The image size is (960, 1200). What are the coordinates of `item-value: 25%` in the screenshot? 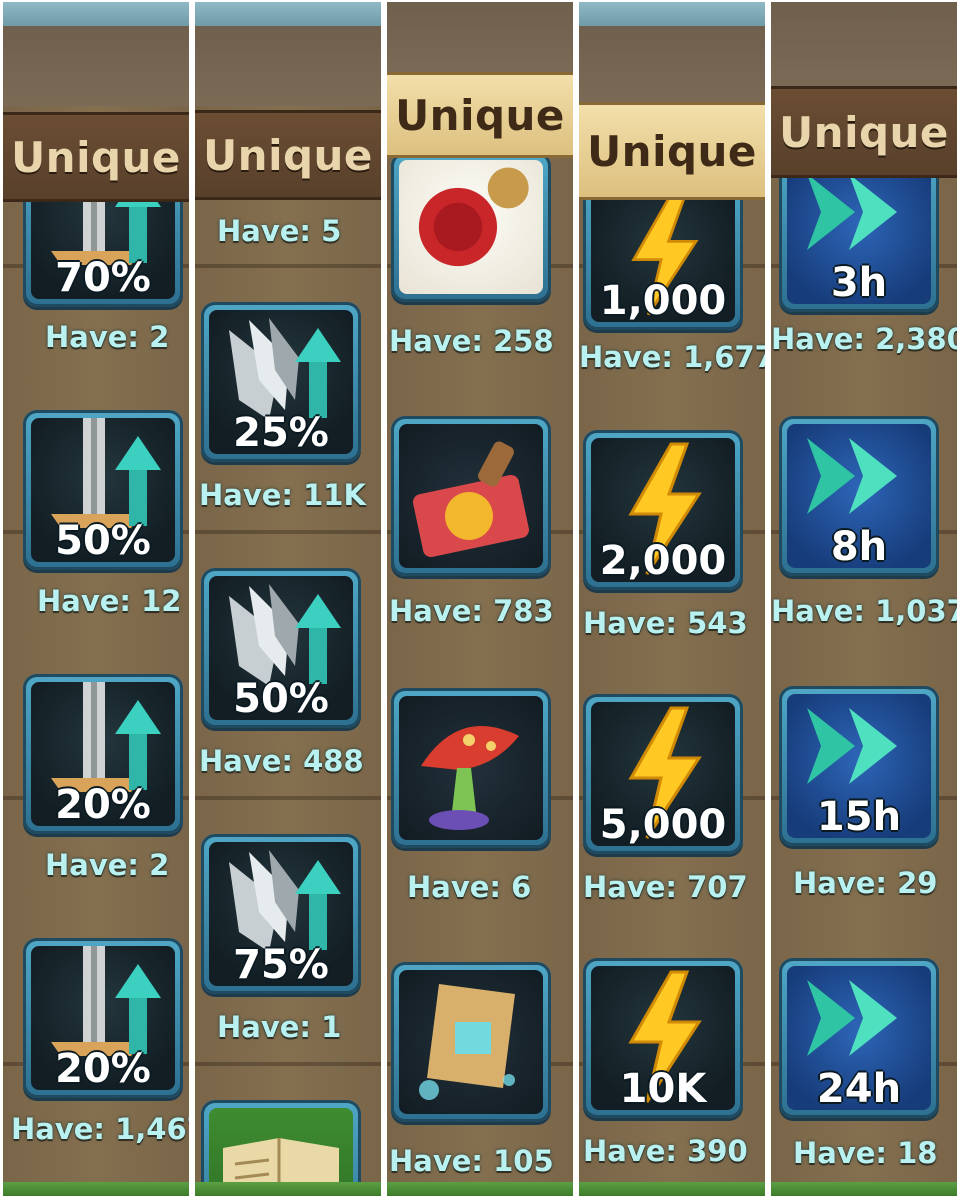 It's located at (281, 433).